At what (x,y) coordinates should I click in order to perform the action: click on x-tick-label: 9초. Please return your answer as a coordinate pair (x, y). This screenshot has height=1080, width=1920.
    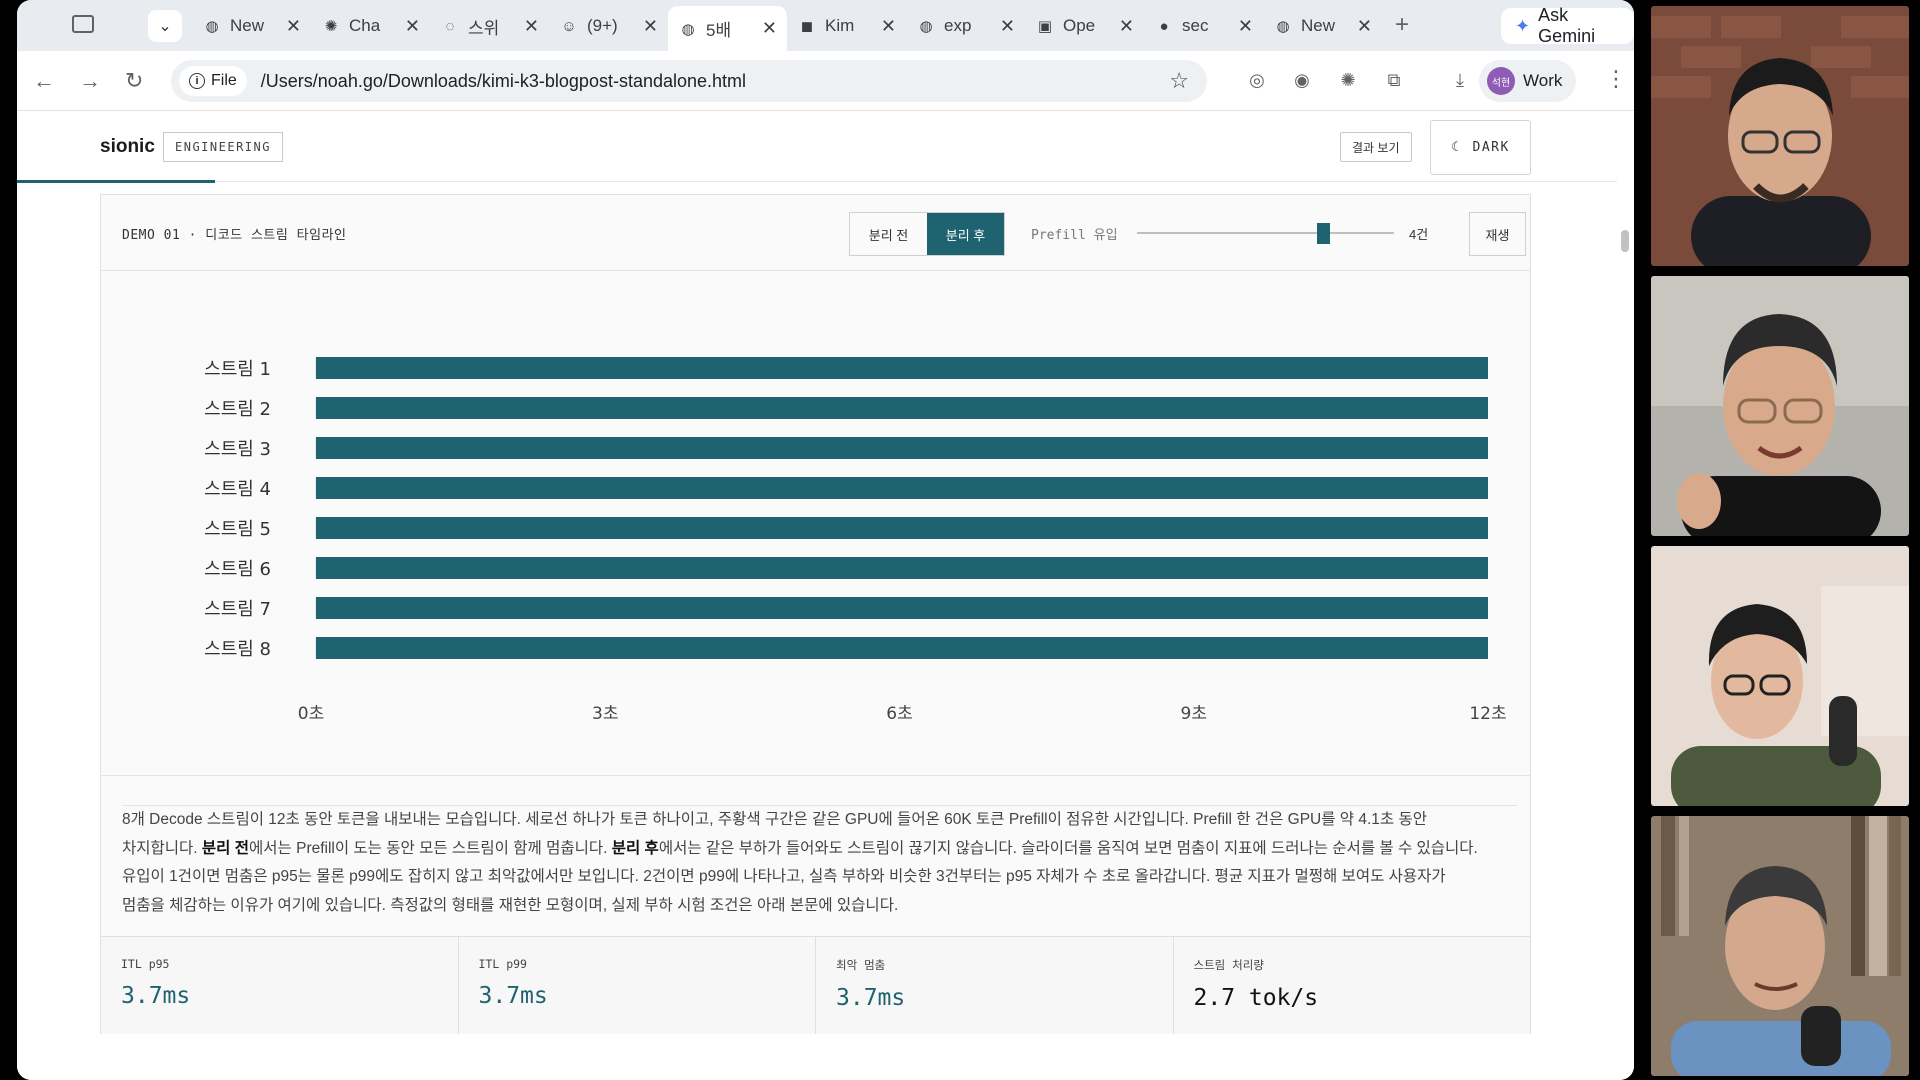
    Looking at the image, I should click on (1194, 714).